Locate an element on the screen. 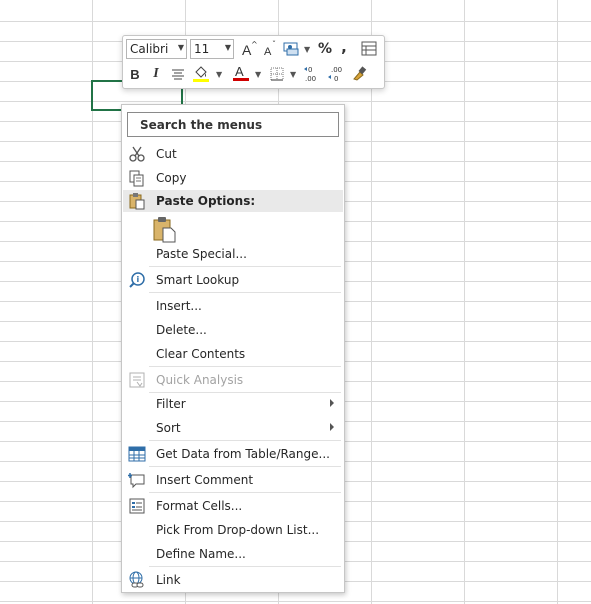 The width and height of the screenshot is (591, 604). borders-button is located at coordinates (277, 74).